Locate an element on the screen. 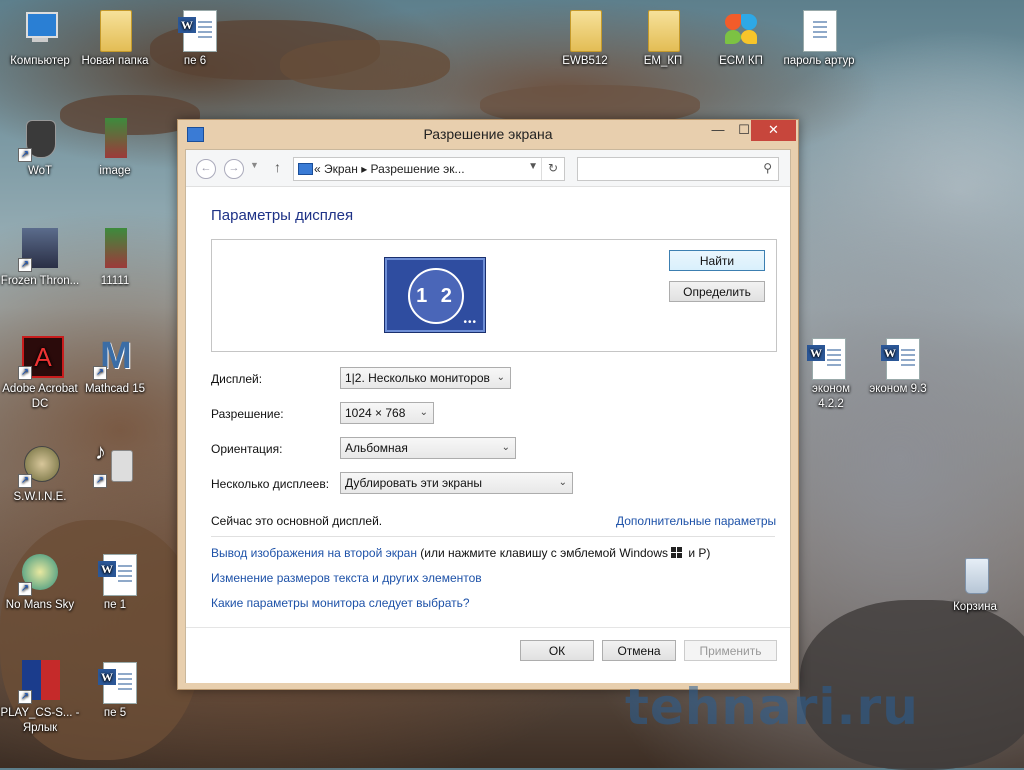  navigation-bar: ← → ▼ ↑ « Экран ▸ Разрешение эк... ▼ ↻ ⚲ is located at coordinates (488, 168).